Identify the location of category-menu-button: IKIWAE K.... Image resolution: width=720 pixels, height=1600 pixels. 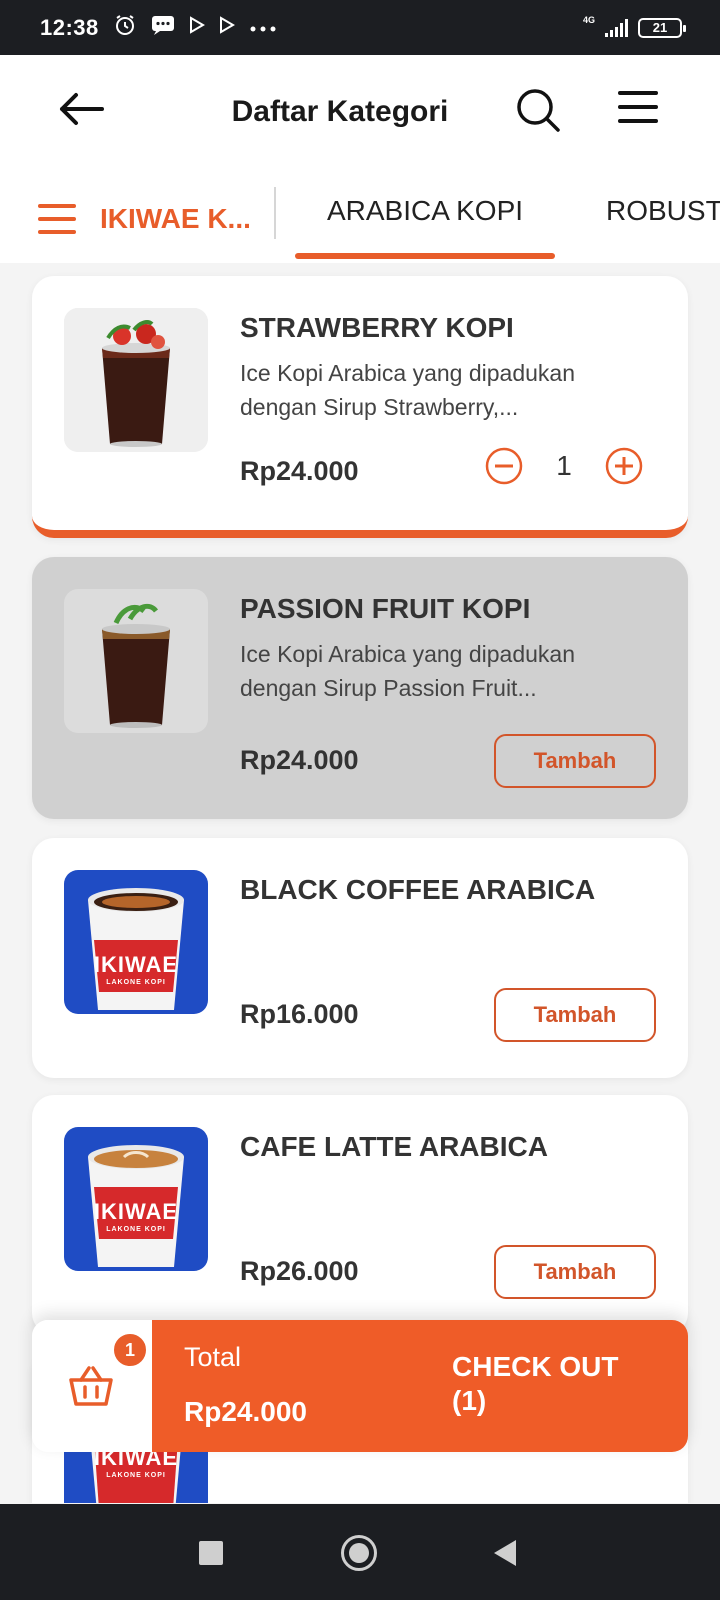
(168, 219).